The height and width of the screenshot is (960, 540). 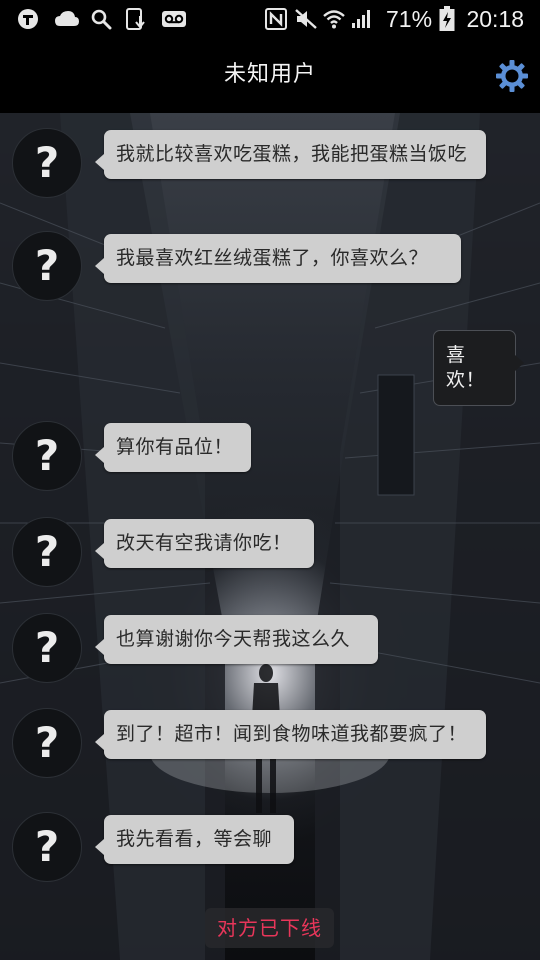 What do you see at coordinates (67, 19) in the screenshot?
I see `cloud-icon` at bounding box center [67, 19].